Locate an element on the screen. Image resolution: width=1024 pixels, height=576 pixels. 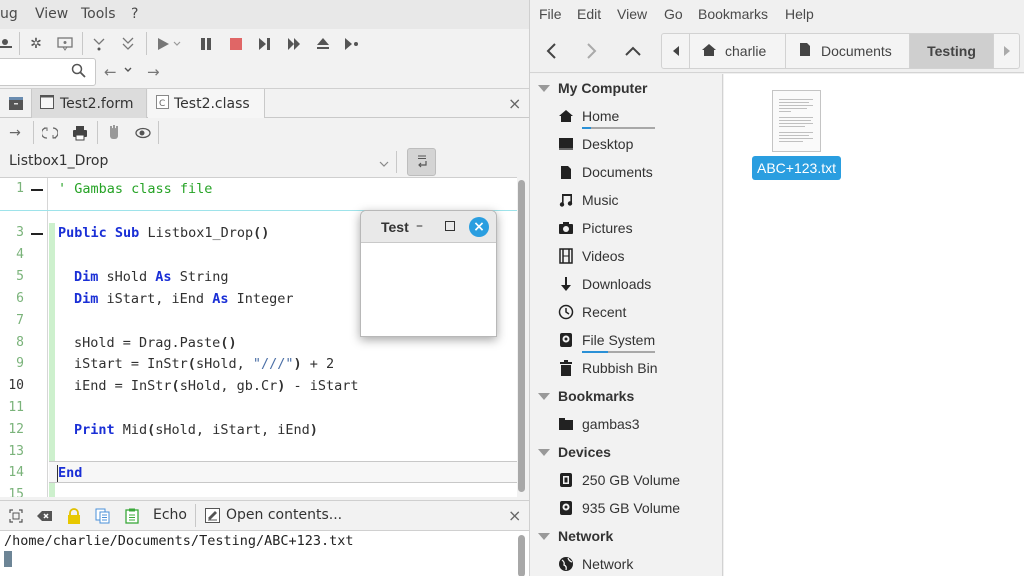
run-dropdown-icon is located at coordinates (177, 44).